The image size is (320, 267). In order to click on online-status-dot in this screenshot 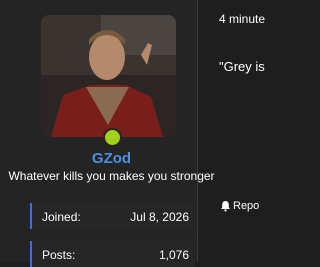, I will do `click(112, 137)`.